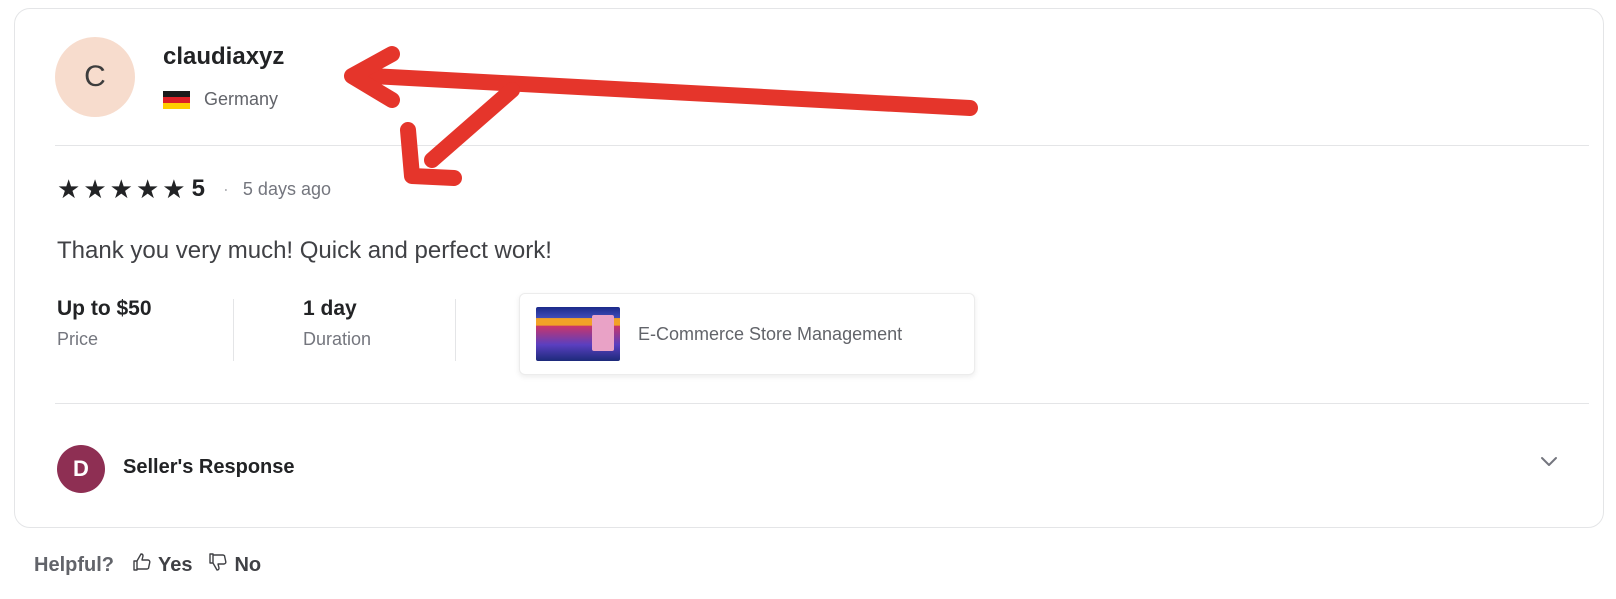 The width and height of the screenshot is (1616, 599). Describe the element at coordinates (78, 339) in the screenshot. I see `price-label: Price` at that location.